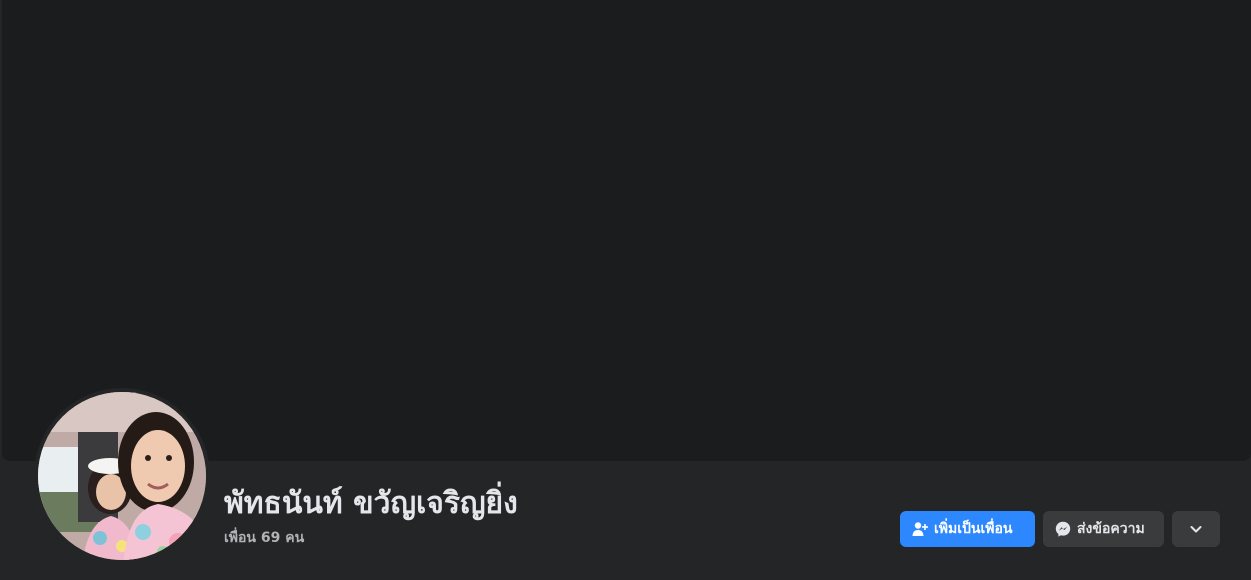 The width and height of the screenshot is (1251, 580). I want to click on profile-picture-frame, so click(122, 476).